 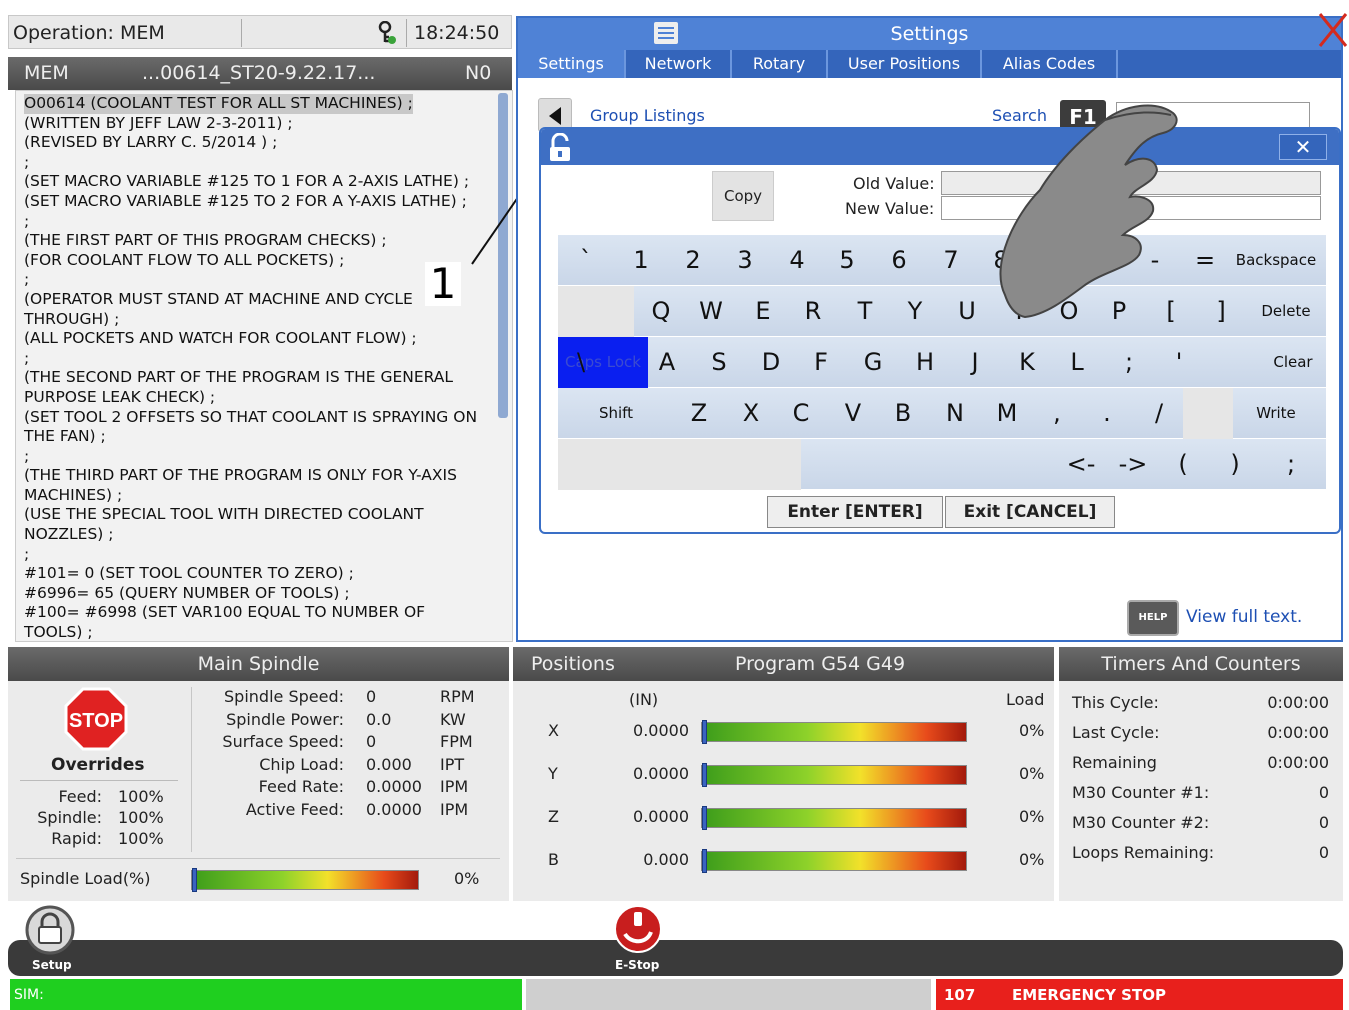 What do you see at coordinates (1235, 464) in the screenshot?
I see `key-close-paren: )` at bounding box center [1235, 464].